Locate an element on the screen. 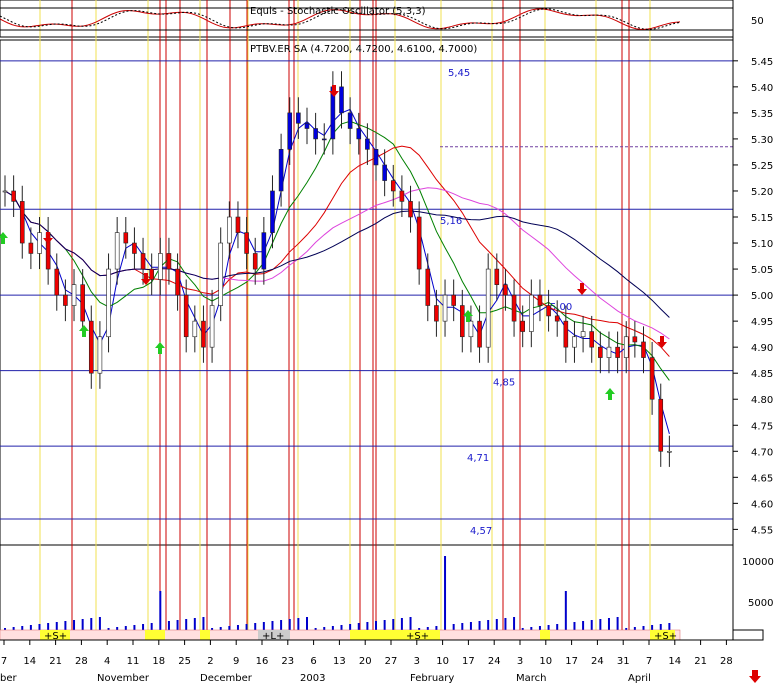 This screenshot has height=683, width=781. price-tick-label: 4.60 is located at coordinates (762, 504).